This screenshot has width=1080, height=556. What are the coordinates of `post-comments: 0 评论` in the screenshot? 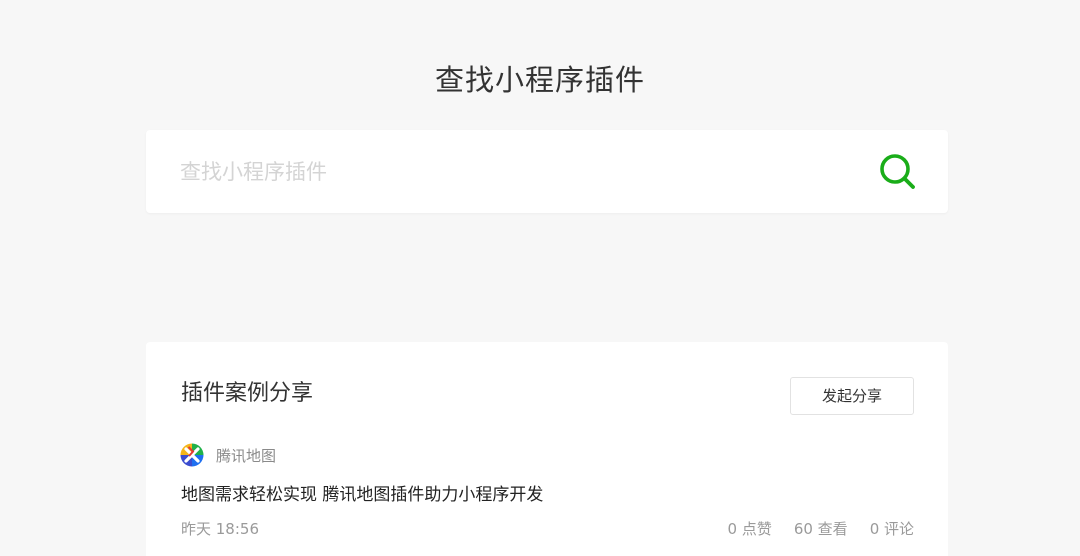 It's located at (891, 529).